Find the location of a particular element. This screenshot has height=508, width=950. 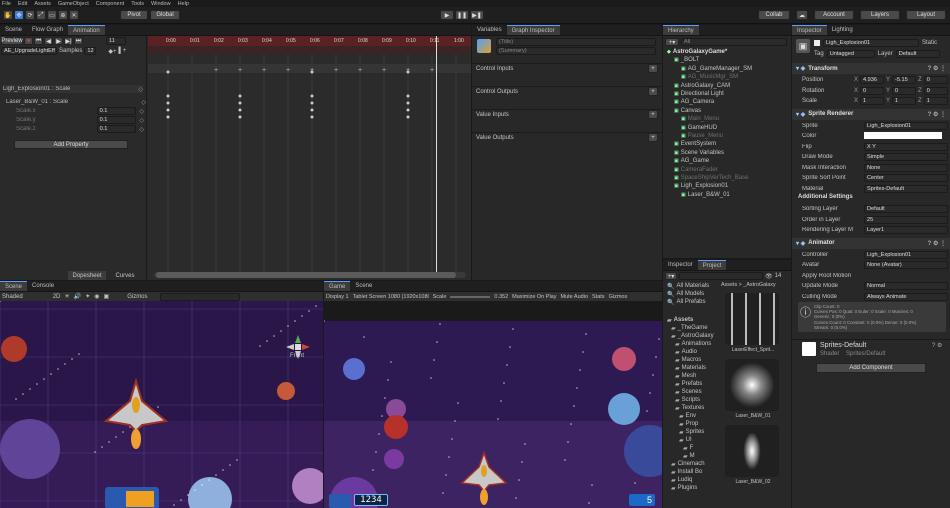

add-event-icon: ▌+ is located at coordinates (122, 51).